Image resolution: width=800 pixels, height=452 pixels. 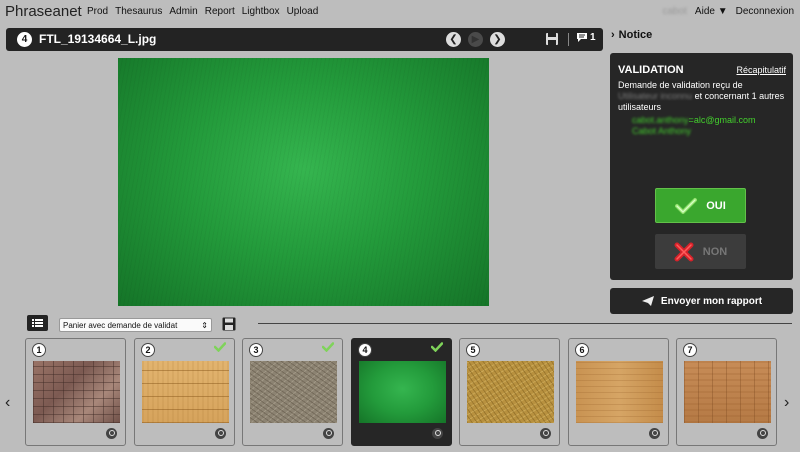 What do you see at coordinates (684, 251) in the screenshot?
I see `cross-icon` at bounding box center [684, 251].